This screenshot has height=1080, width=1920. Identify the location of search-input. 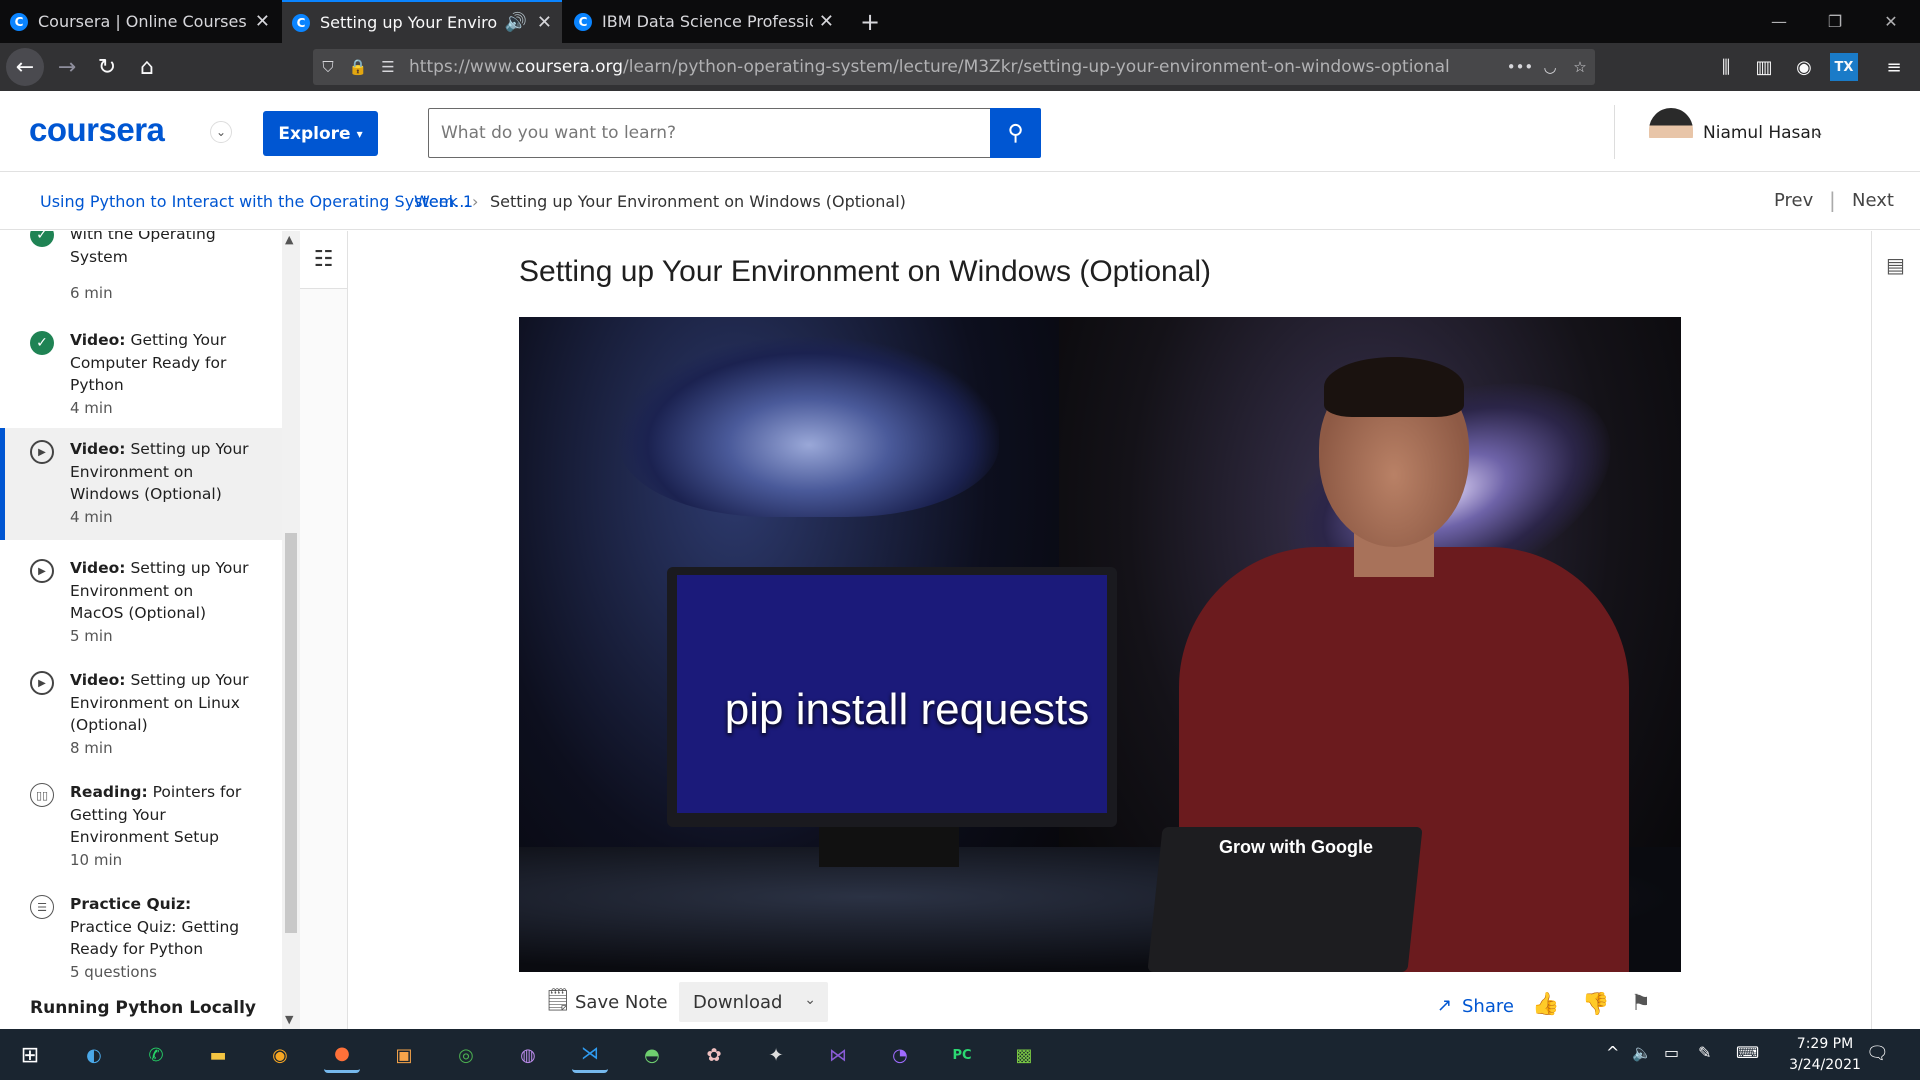
(709, 133).